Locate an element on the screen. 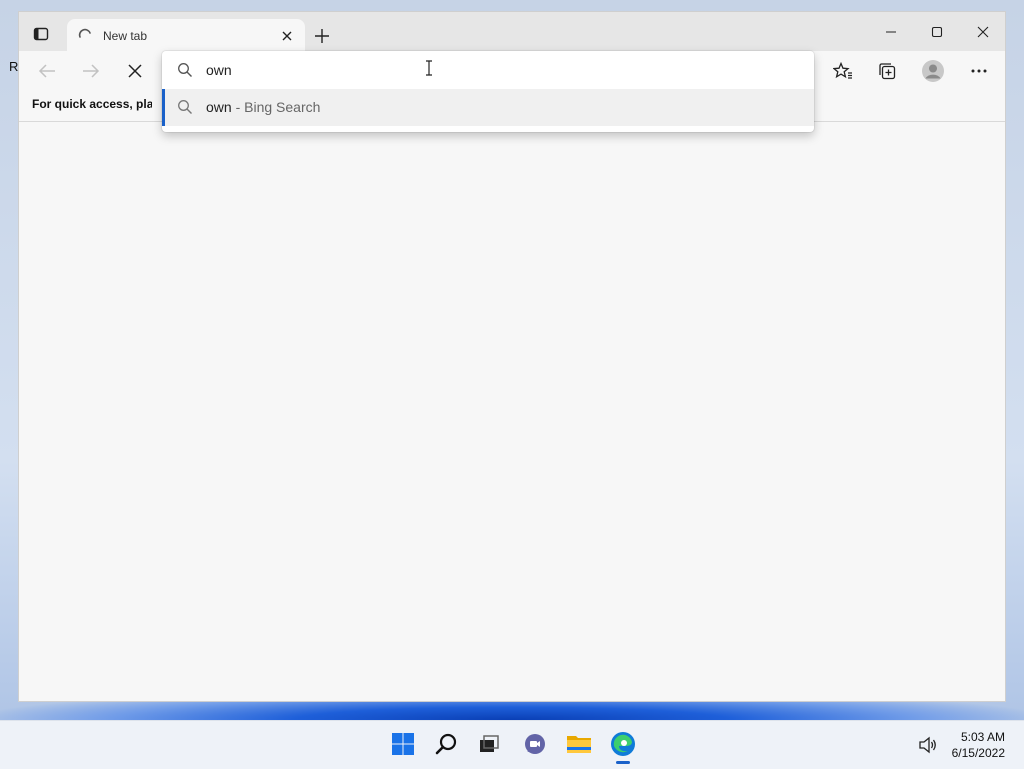  maximize-icon is located at coordinates (937, 32).